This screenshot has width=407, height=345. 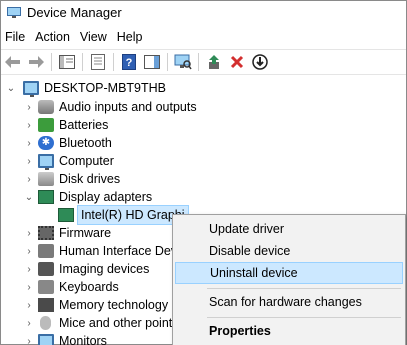 What do you see at coordinates (89, 287) in the screenshot?
I see `tree-item-label: Keyboards` at bounding box center [89, 287].